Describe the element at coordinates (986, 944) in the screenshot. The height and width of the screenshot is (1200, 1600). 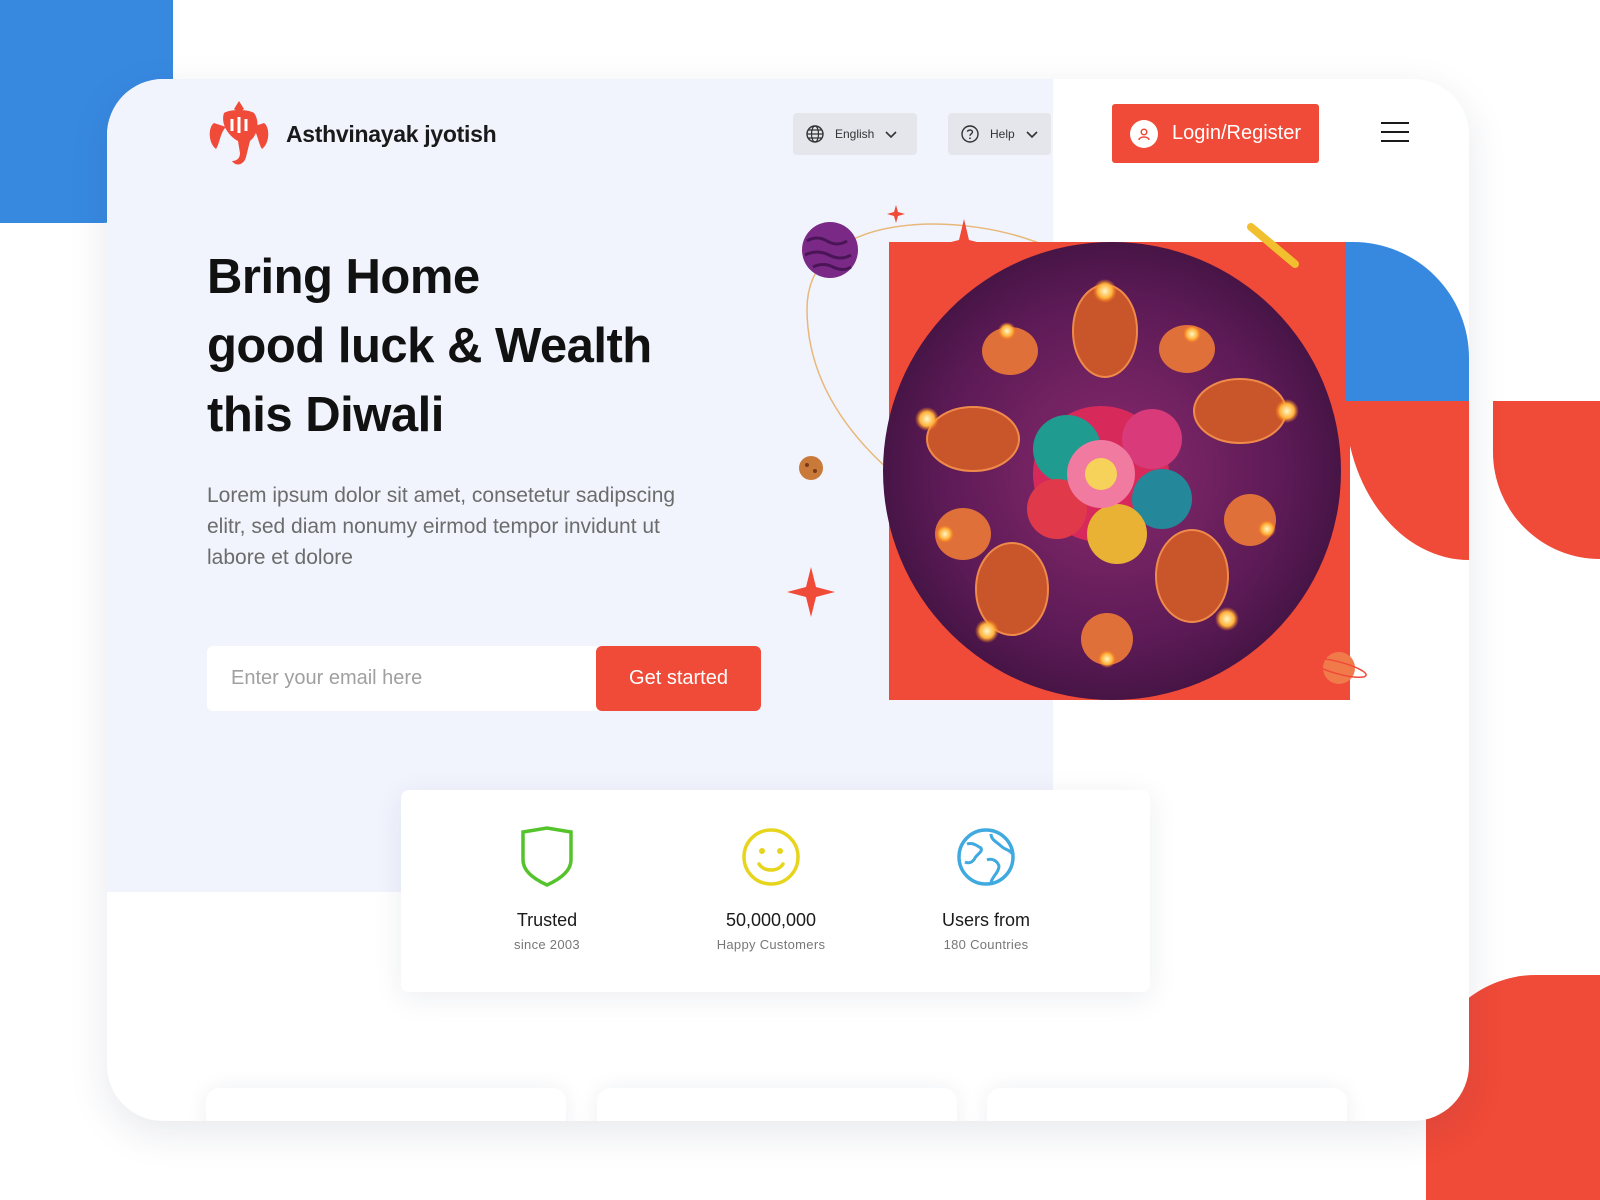
I see `stat-subtitle: 180 Countries` at that location.